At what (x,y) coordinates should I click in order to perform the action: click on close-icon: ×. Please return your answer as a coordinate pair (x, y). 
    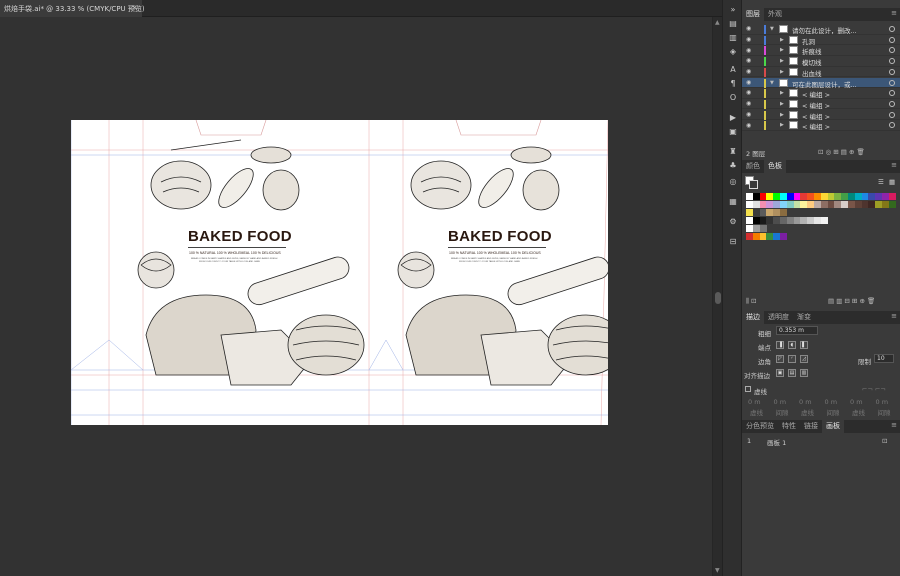
    Looking at the image, I should click on (134, 7).